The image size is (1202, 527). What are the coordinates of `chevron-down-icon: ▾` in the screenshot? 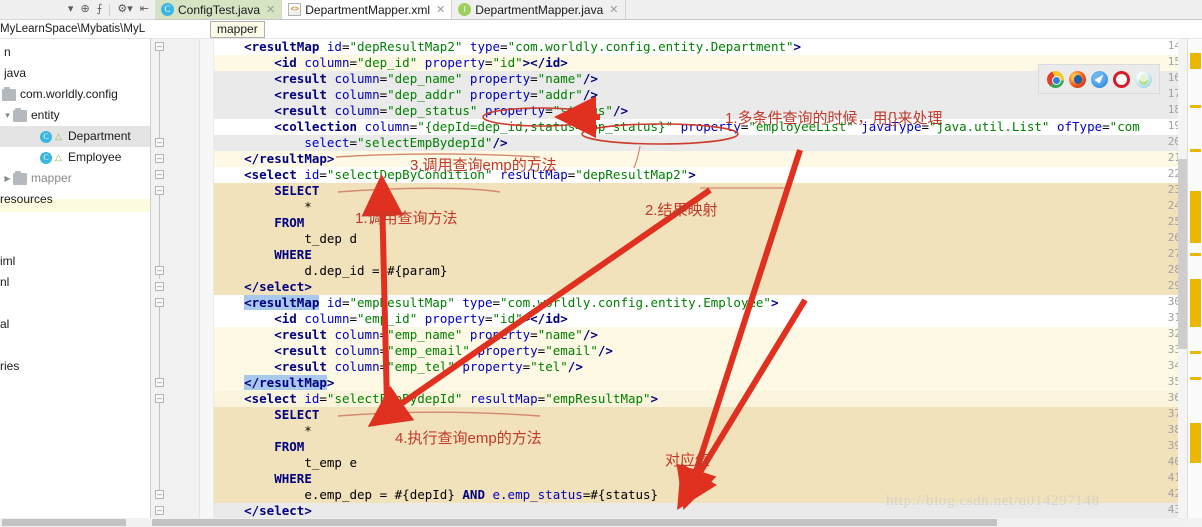 It's located at (71, 9).